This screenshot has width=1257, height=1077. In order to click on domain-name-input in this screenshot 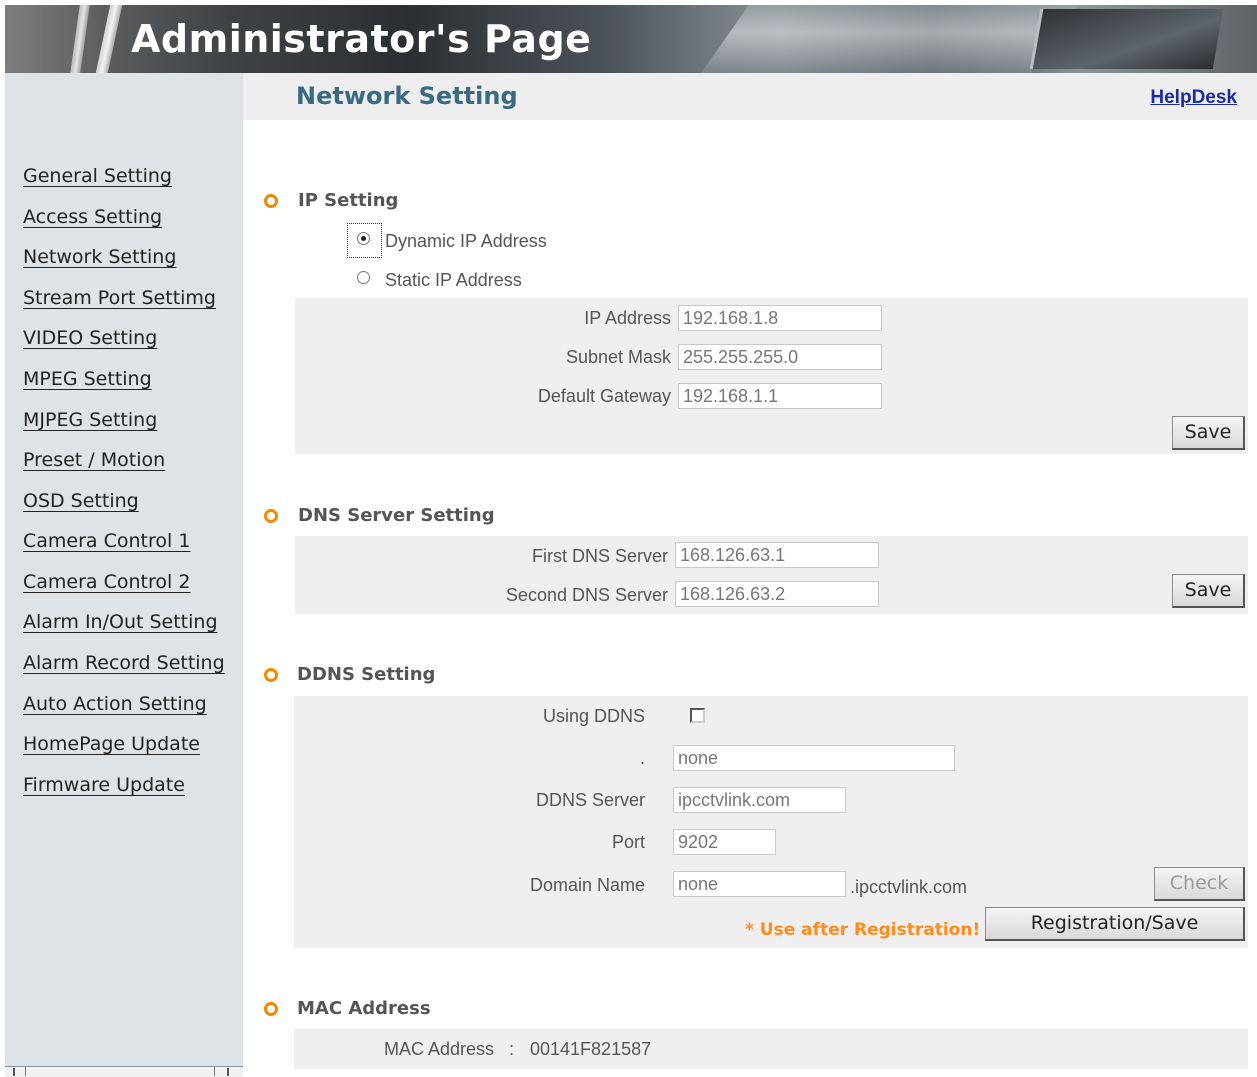, I will do `click(759, 884)`.